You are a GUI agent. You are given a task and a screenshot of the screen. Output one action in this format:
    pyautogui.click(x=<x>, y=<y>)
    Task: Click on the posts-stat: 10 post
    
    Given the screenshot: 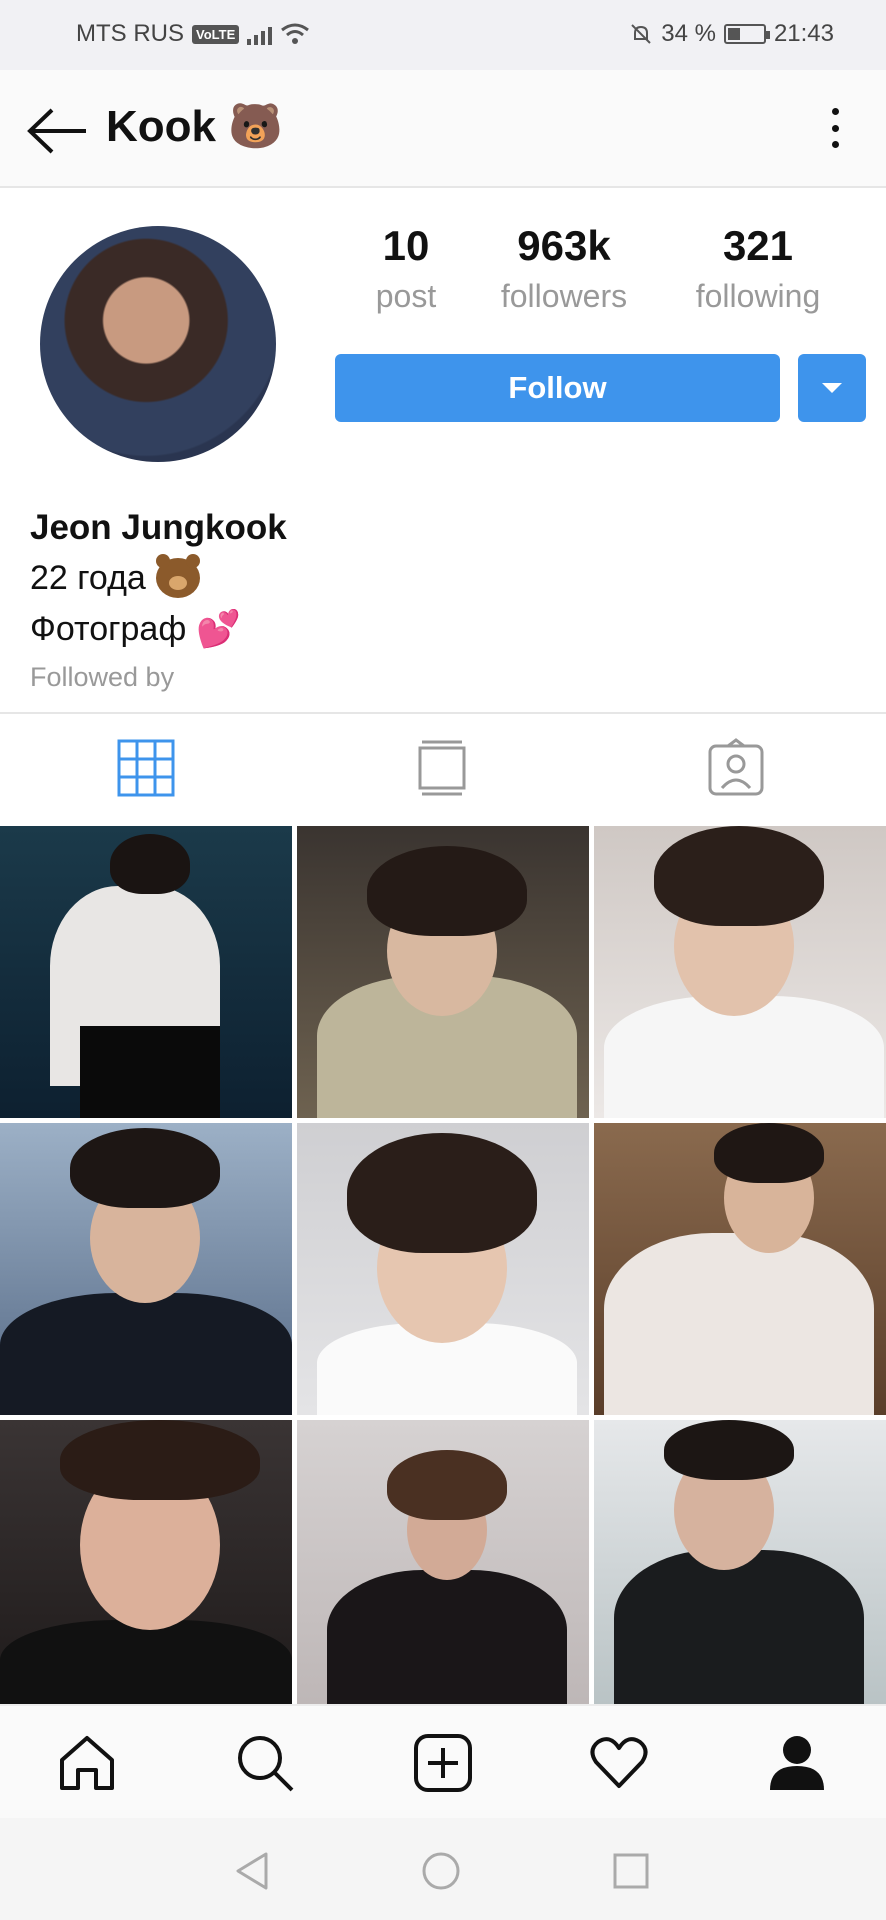 What is the action you would take?
    pyautogui.click(x=406, y=268)
    